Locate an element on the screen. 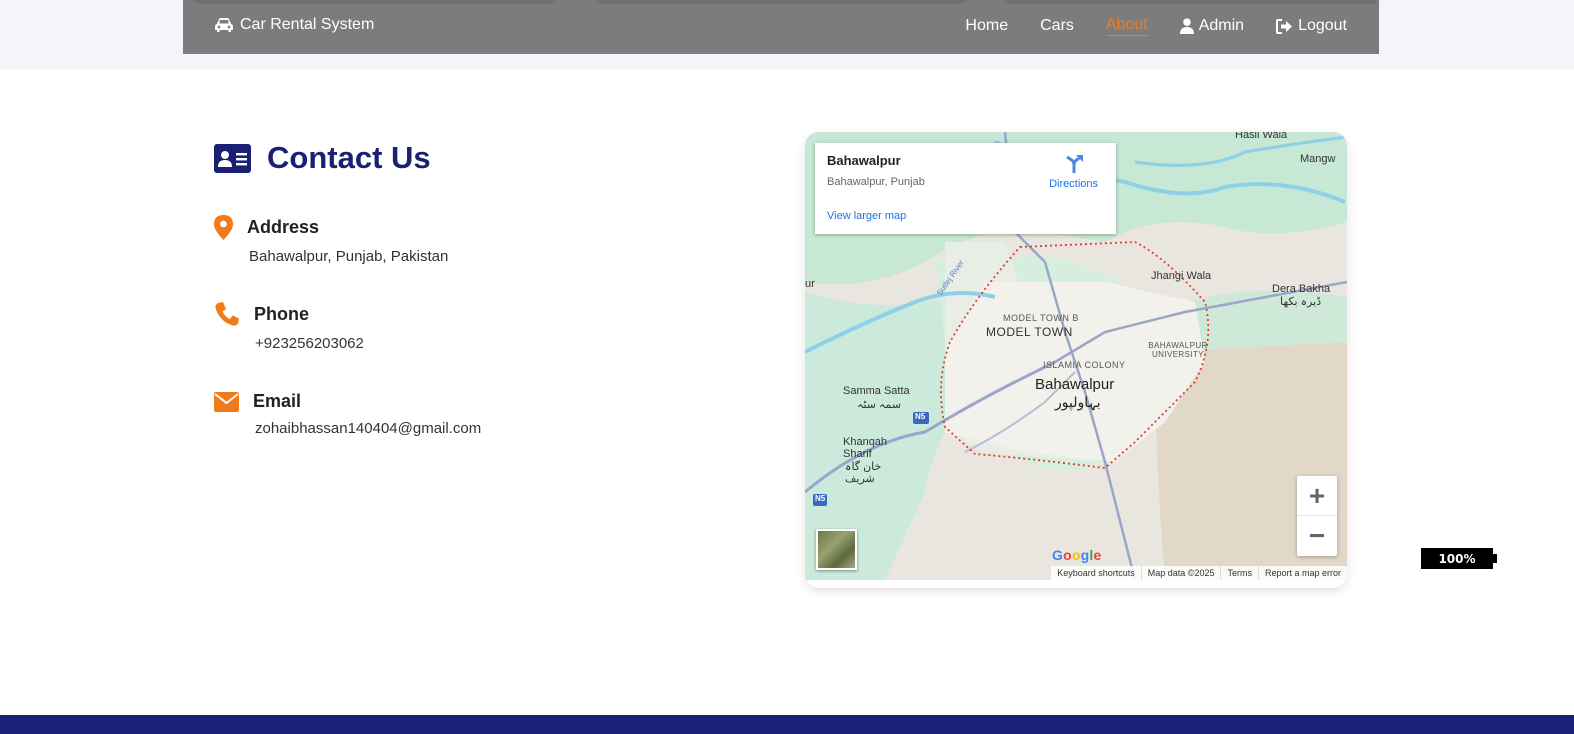 Image resolution: width=1574 pixels, height=734 pixels. map-label-bahawalpur-urdu: بہاولپور is located at coordinates (1078, 402).